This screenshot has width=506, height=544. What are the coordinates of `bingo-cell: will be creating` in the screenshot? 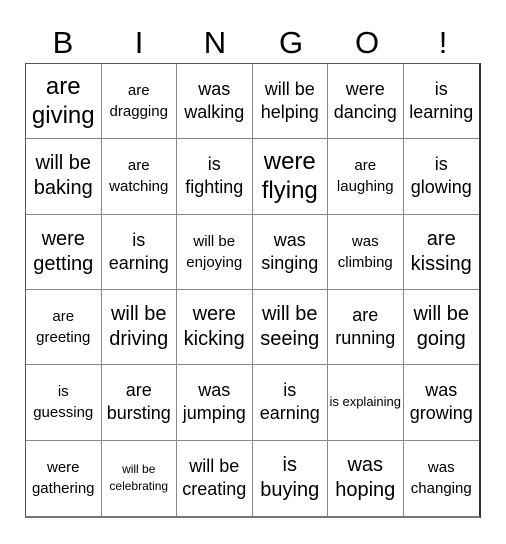 It's located at (215, 478).